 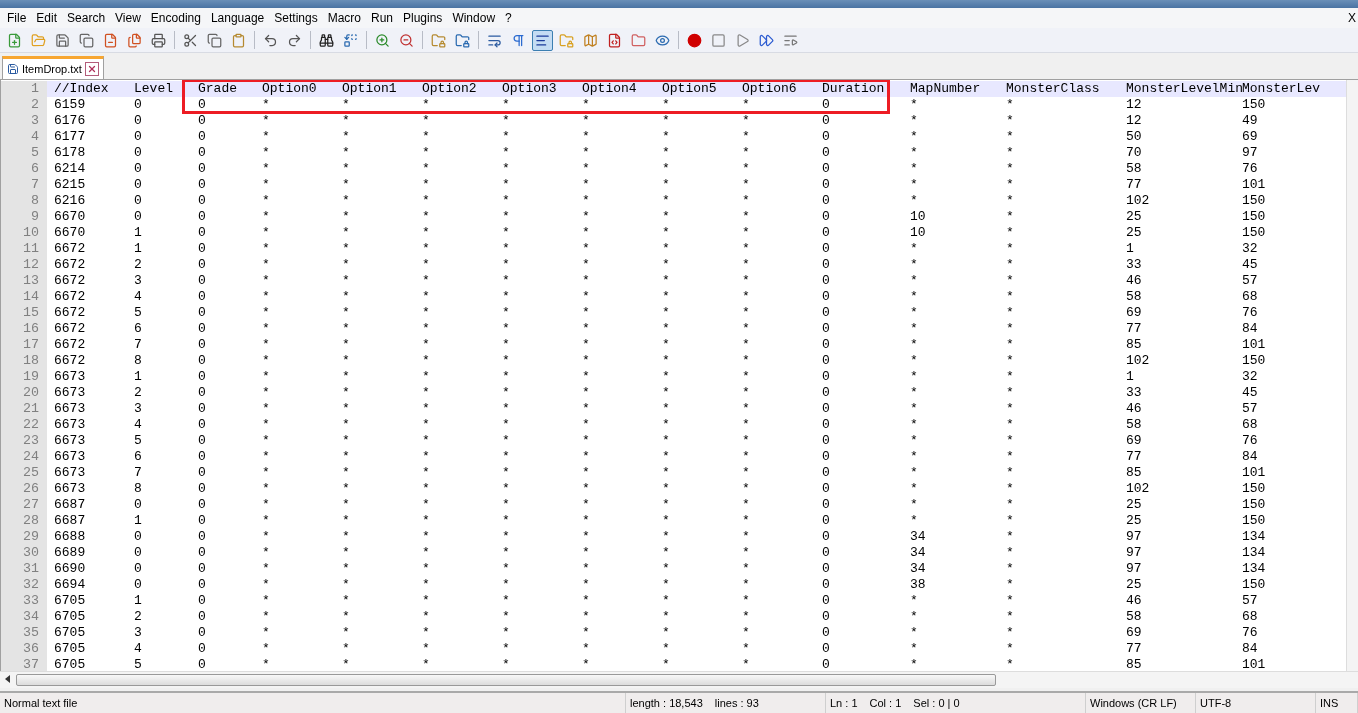 What do you see at coordinates (62, 40) in the screenshot?
I see `save-icon` at bounding box center [62, 40].